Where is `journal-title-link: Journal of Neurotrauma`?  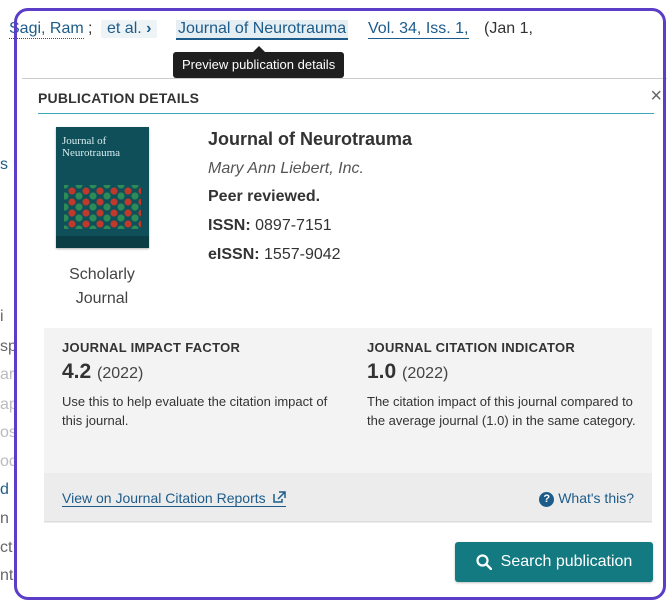
journal-title-link: Journal of Neurotrauma is located at coordinates (262, 30).